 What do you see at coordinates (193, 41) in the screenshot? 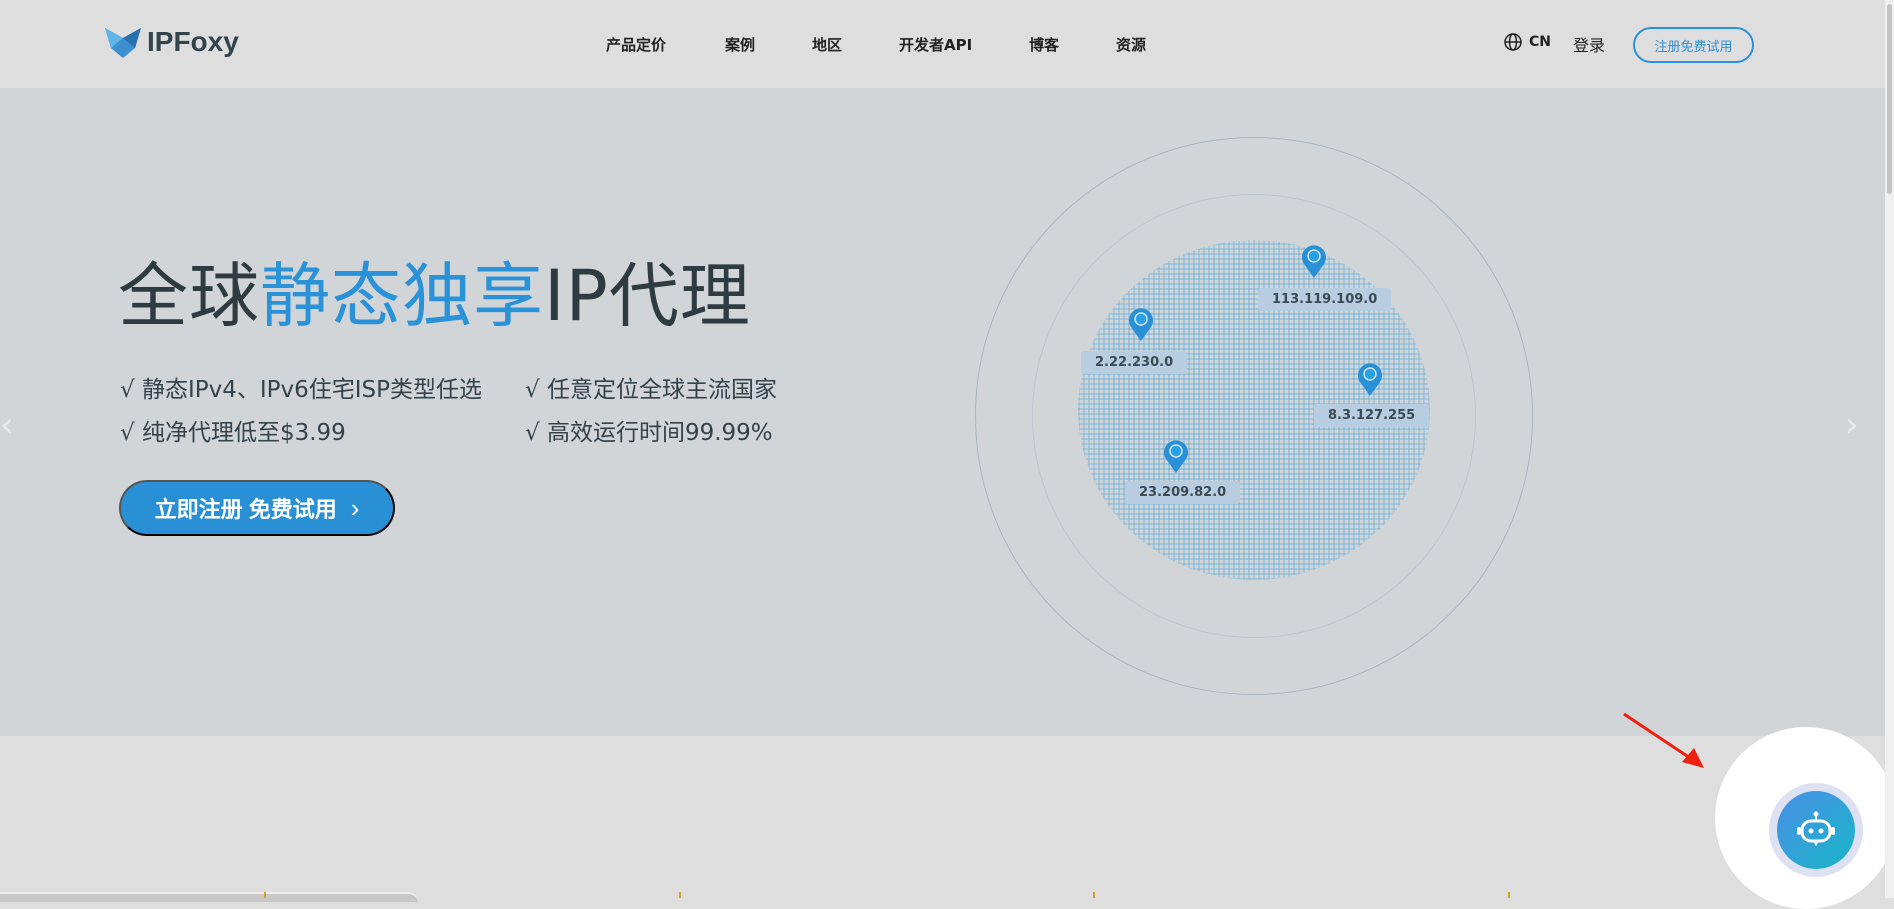
I see `logo-text: IPFoxy` at bounding box center [193, 41].